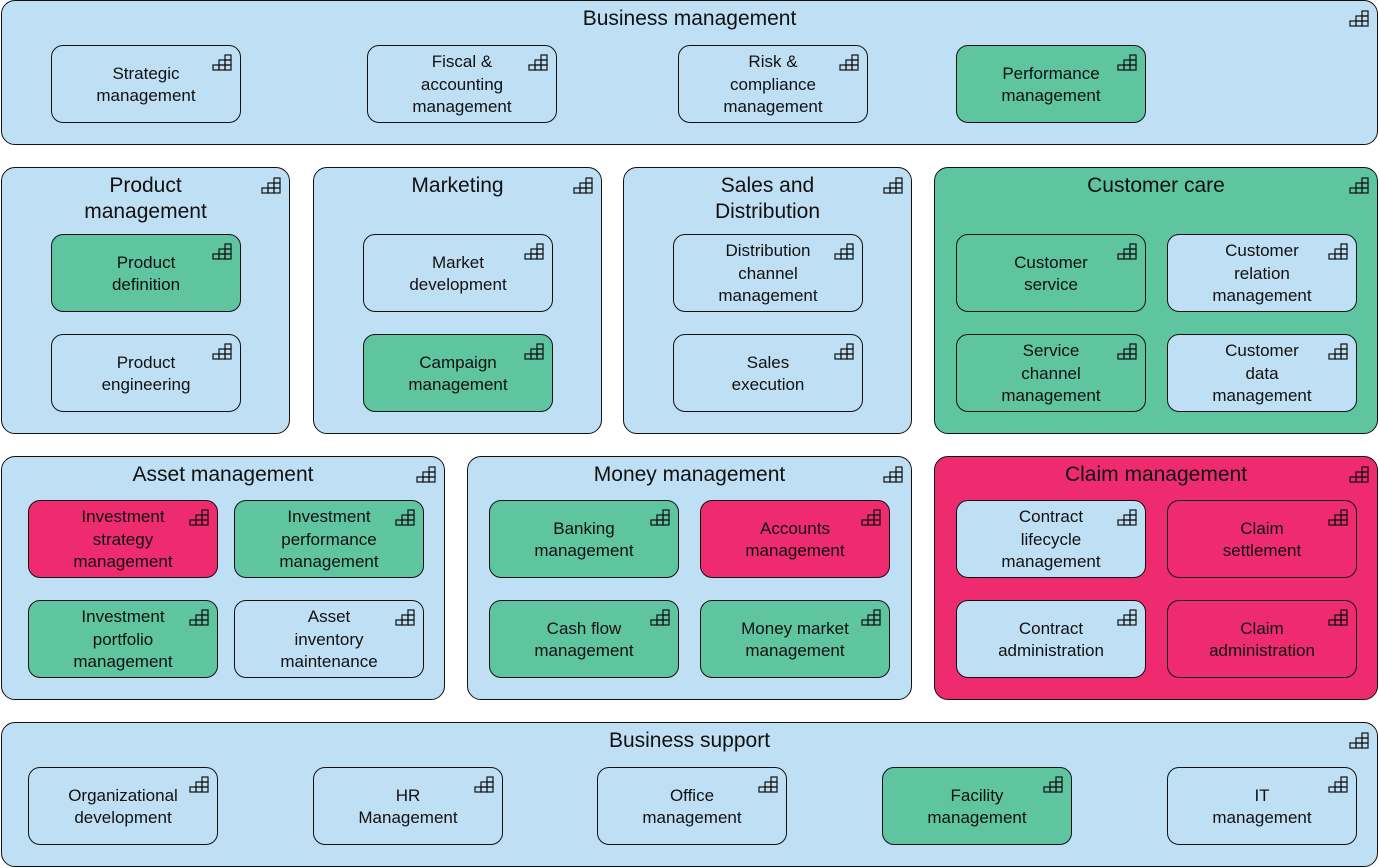 The height and width of the screenshot is (868, 1379). I want to click on capability-contract-lifecycle-management: Contract lifecycle management, so click(1051, 539).